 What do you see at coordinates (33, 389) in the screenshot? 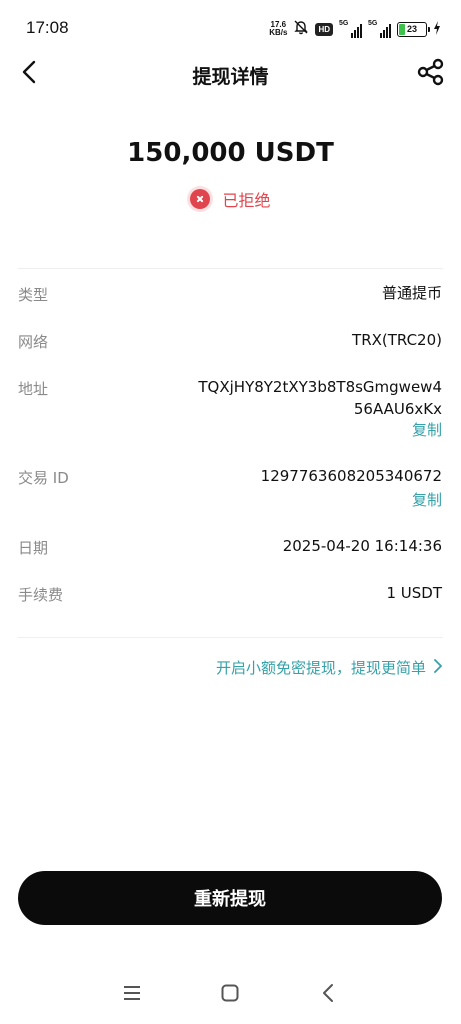
I see `address-label: 地址` at bounding box center [33, 389].